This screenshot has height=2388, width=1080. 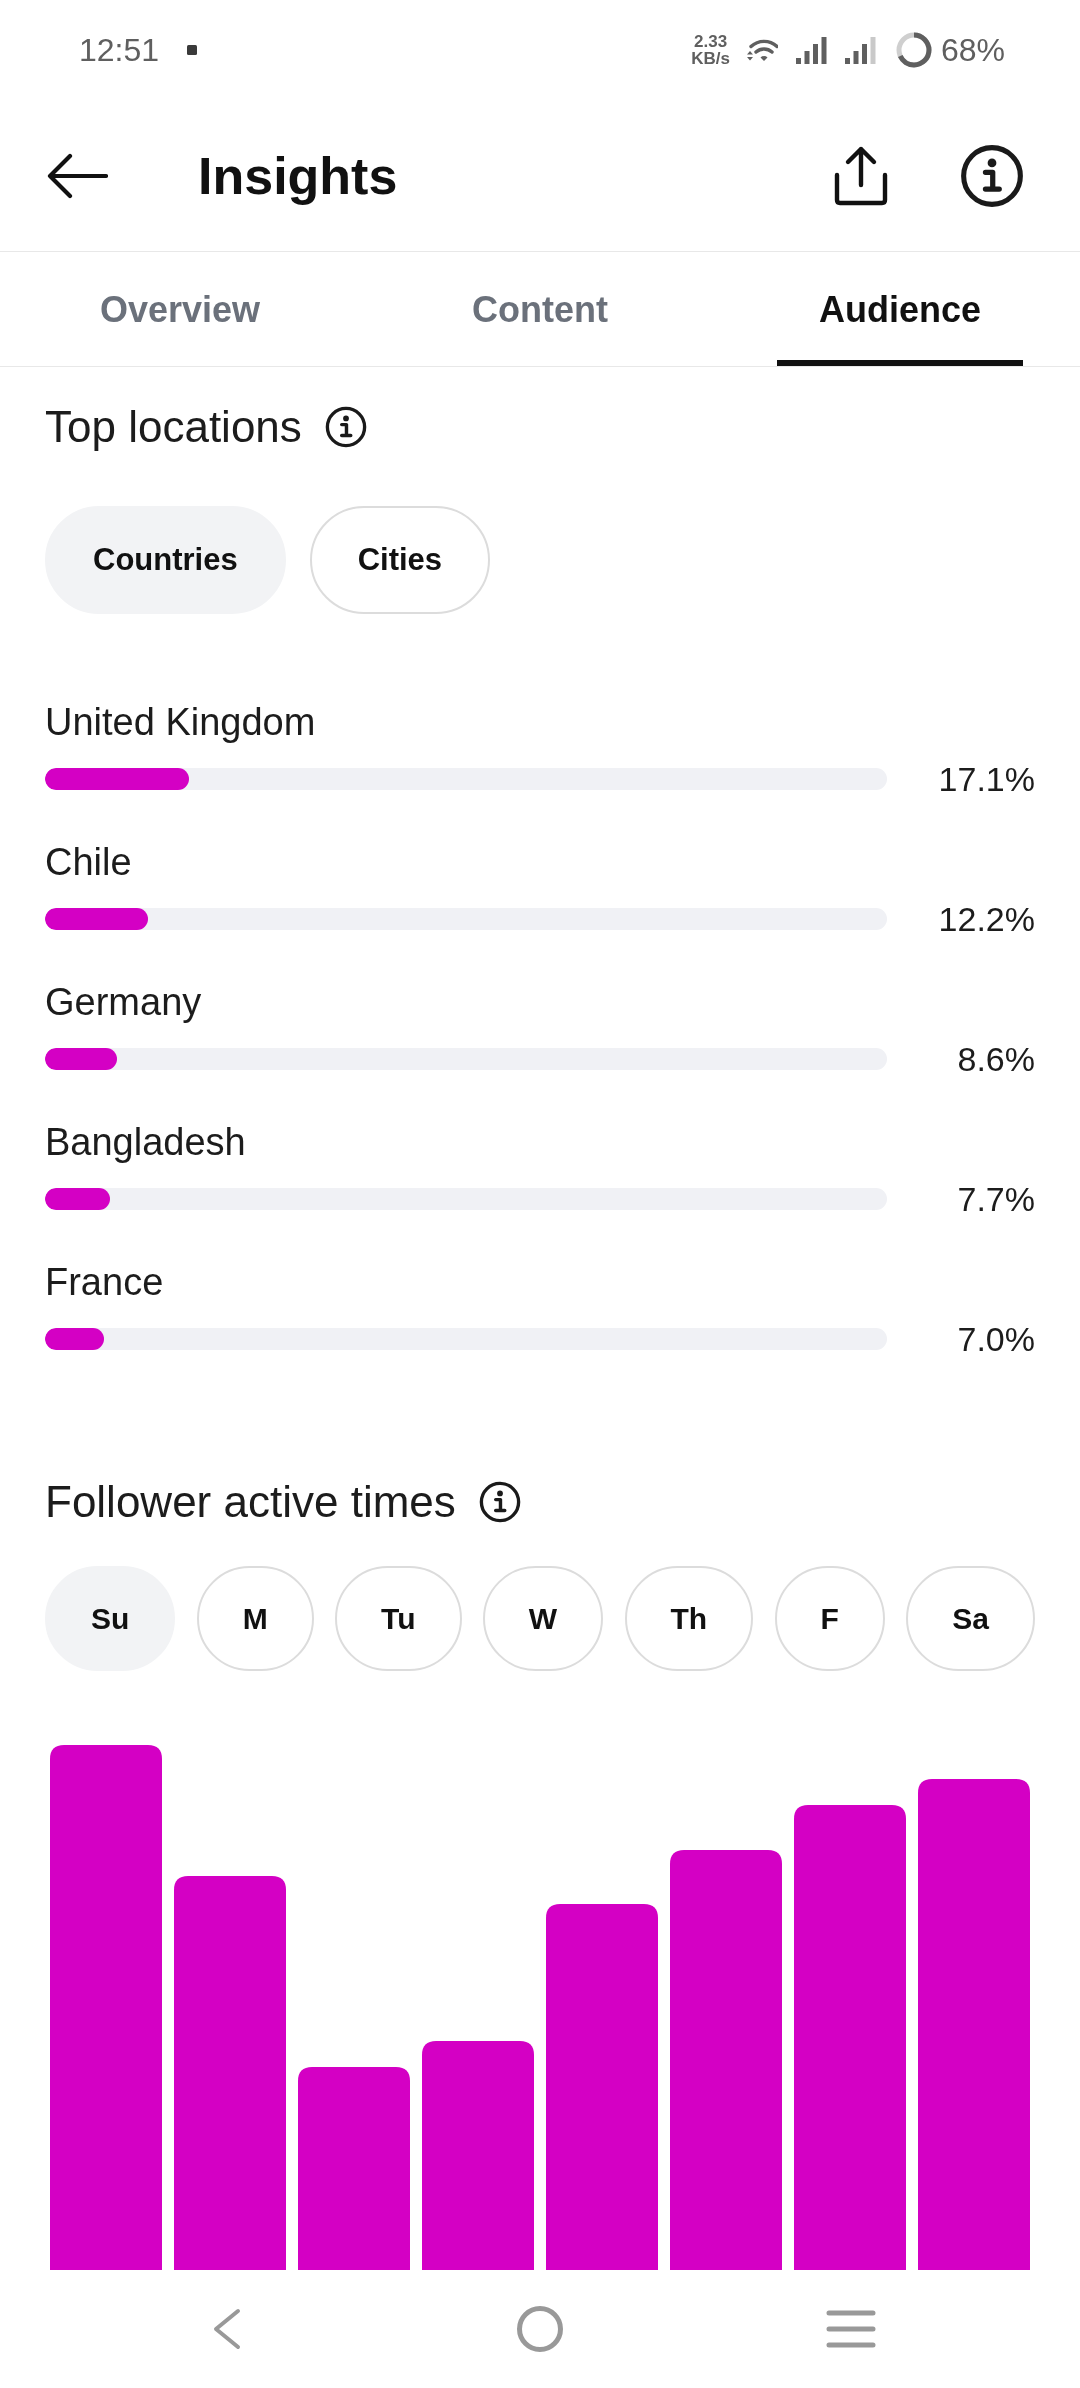 What do you see at coordinates (192, 50) in the screenshot?
I see `notification-icon` at bounding box center [192, 50].